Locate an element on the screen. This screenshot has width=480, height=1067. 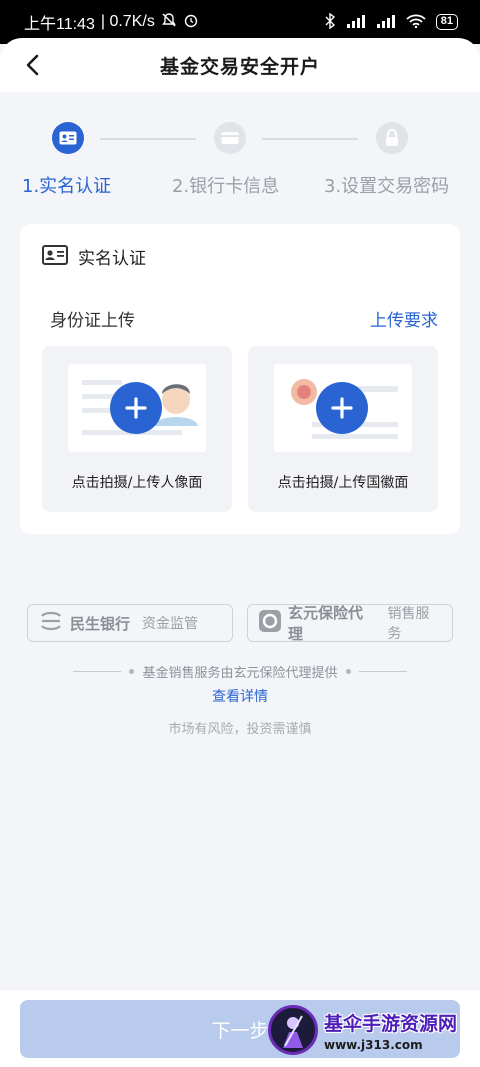
watermark: 基伞手游资源网 www.j313.com is located at coordinates (372, 1030).